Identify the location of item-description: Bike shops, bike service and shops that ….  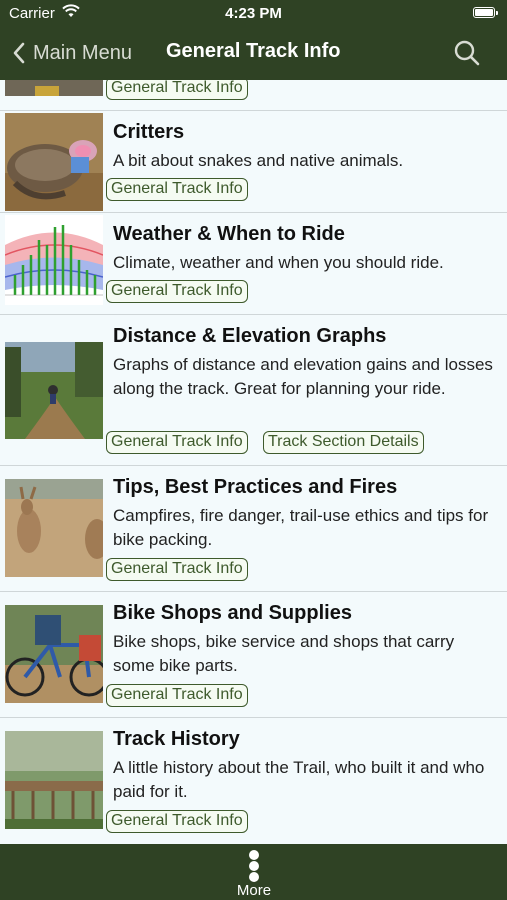
(284, 653).